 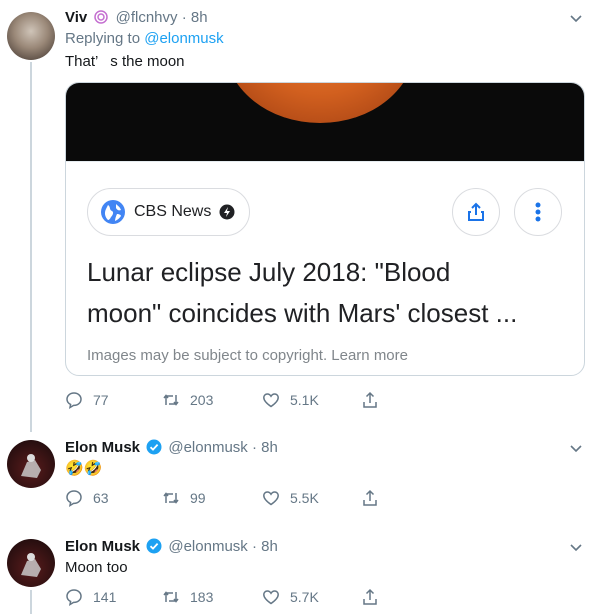 What do you see at coordinates (187, 597) in the screenshot?
I see `retweet-action: 183` at bounding box center [187, 597].